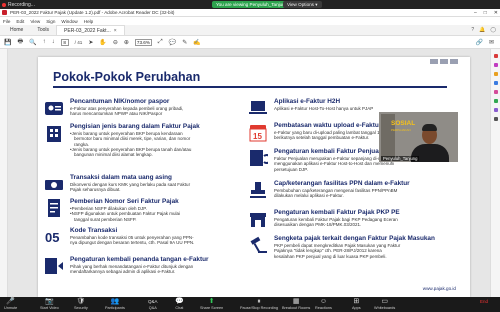 The image size is (500, 312). I want to click on tab-tools: Tools, so click(43, 30).